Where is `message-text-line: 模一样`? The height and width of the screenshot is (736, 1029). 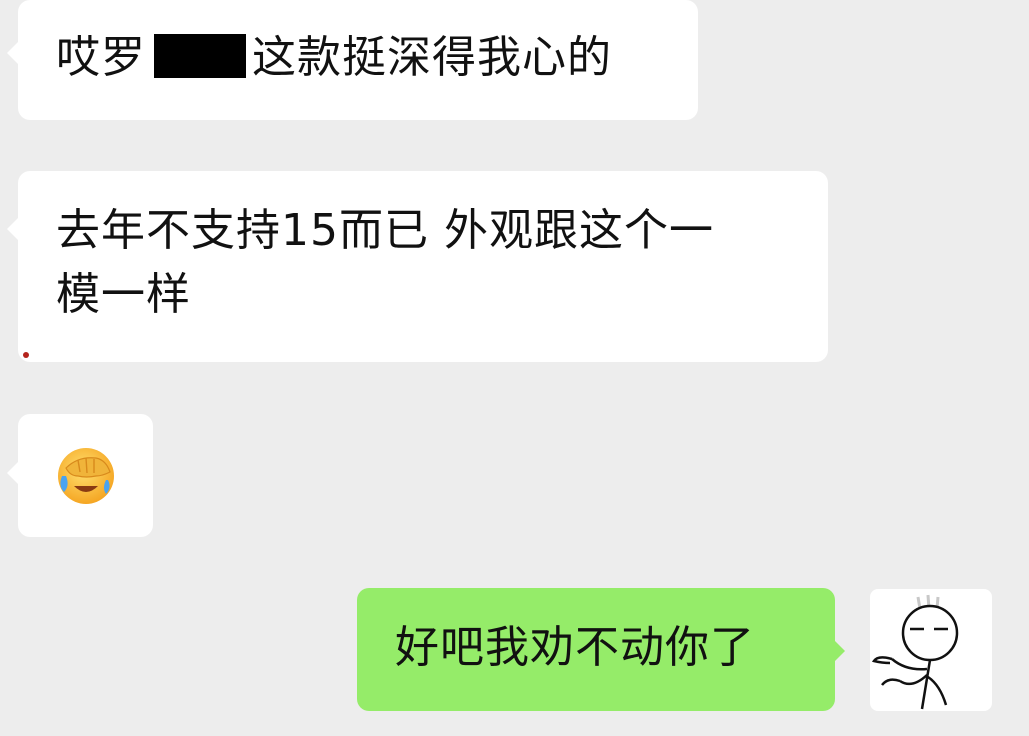
message-text-line: 模一样 is located at coordinates (123, 294).